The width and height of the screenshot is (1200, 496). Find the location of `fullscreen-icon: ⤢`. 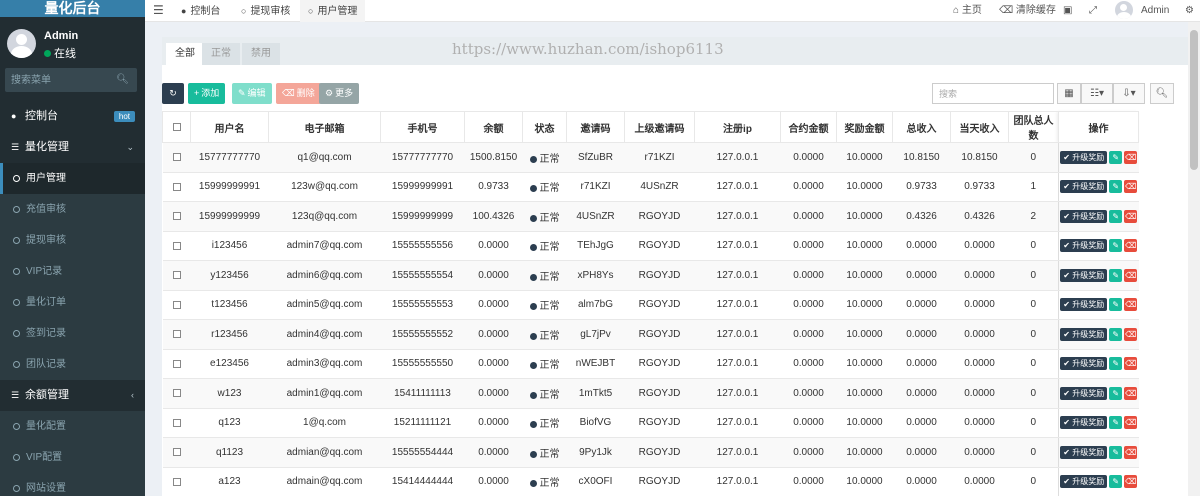

fullscreen-icon: ⤢ is located at coordinates (1093, 11).